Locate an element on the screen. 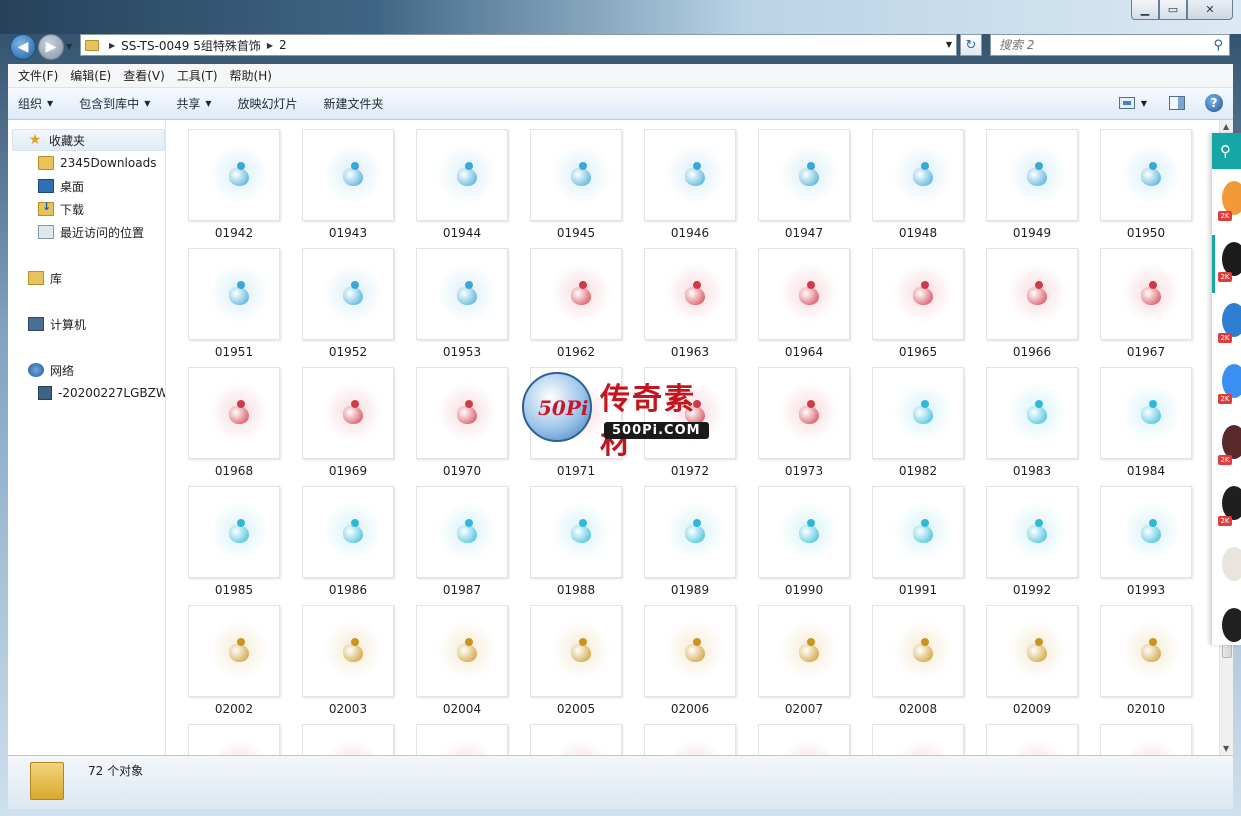 Image resolution: width=1241 pixels, height=816 pixels. file-tile: 01985 is located at coordinates (233, 545).